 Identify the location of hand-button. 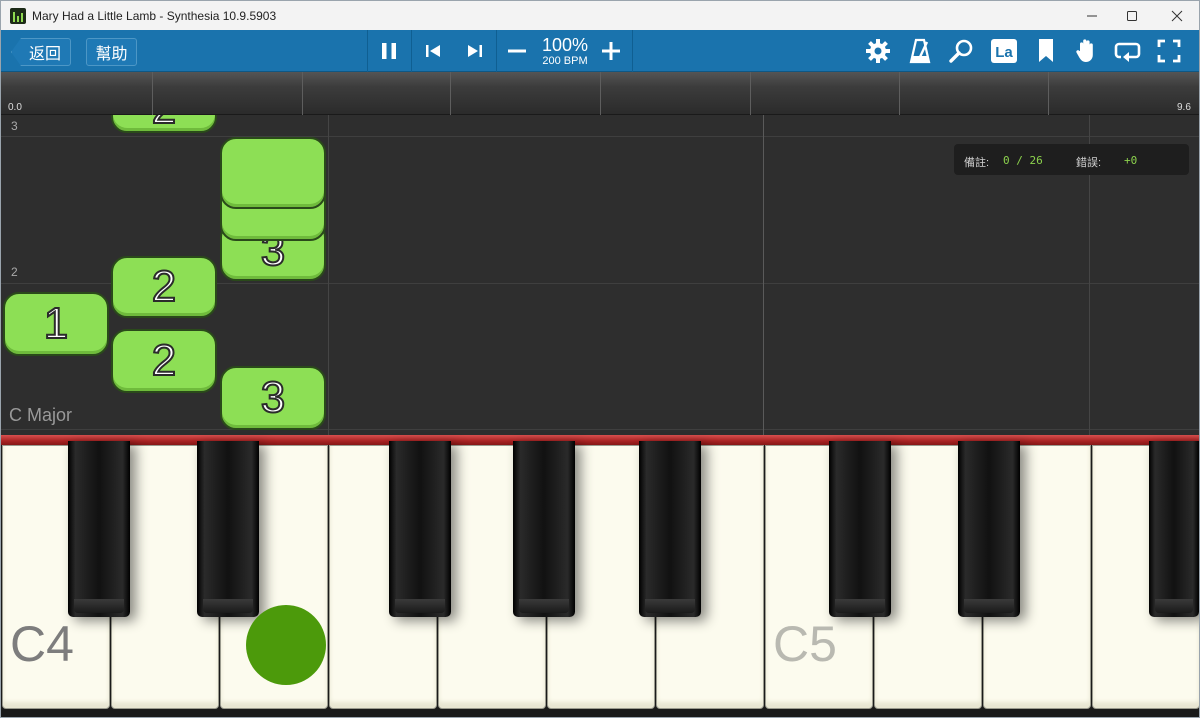
(1087, 51).